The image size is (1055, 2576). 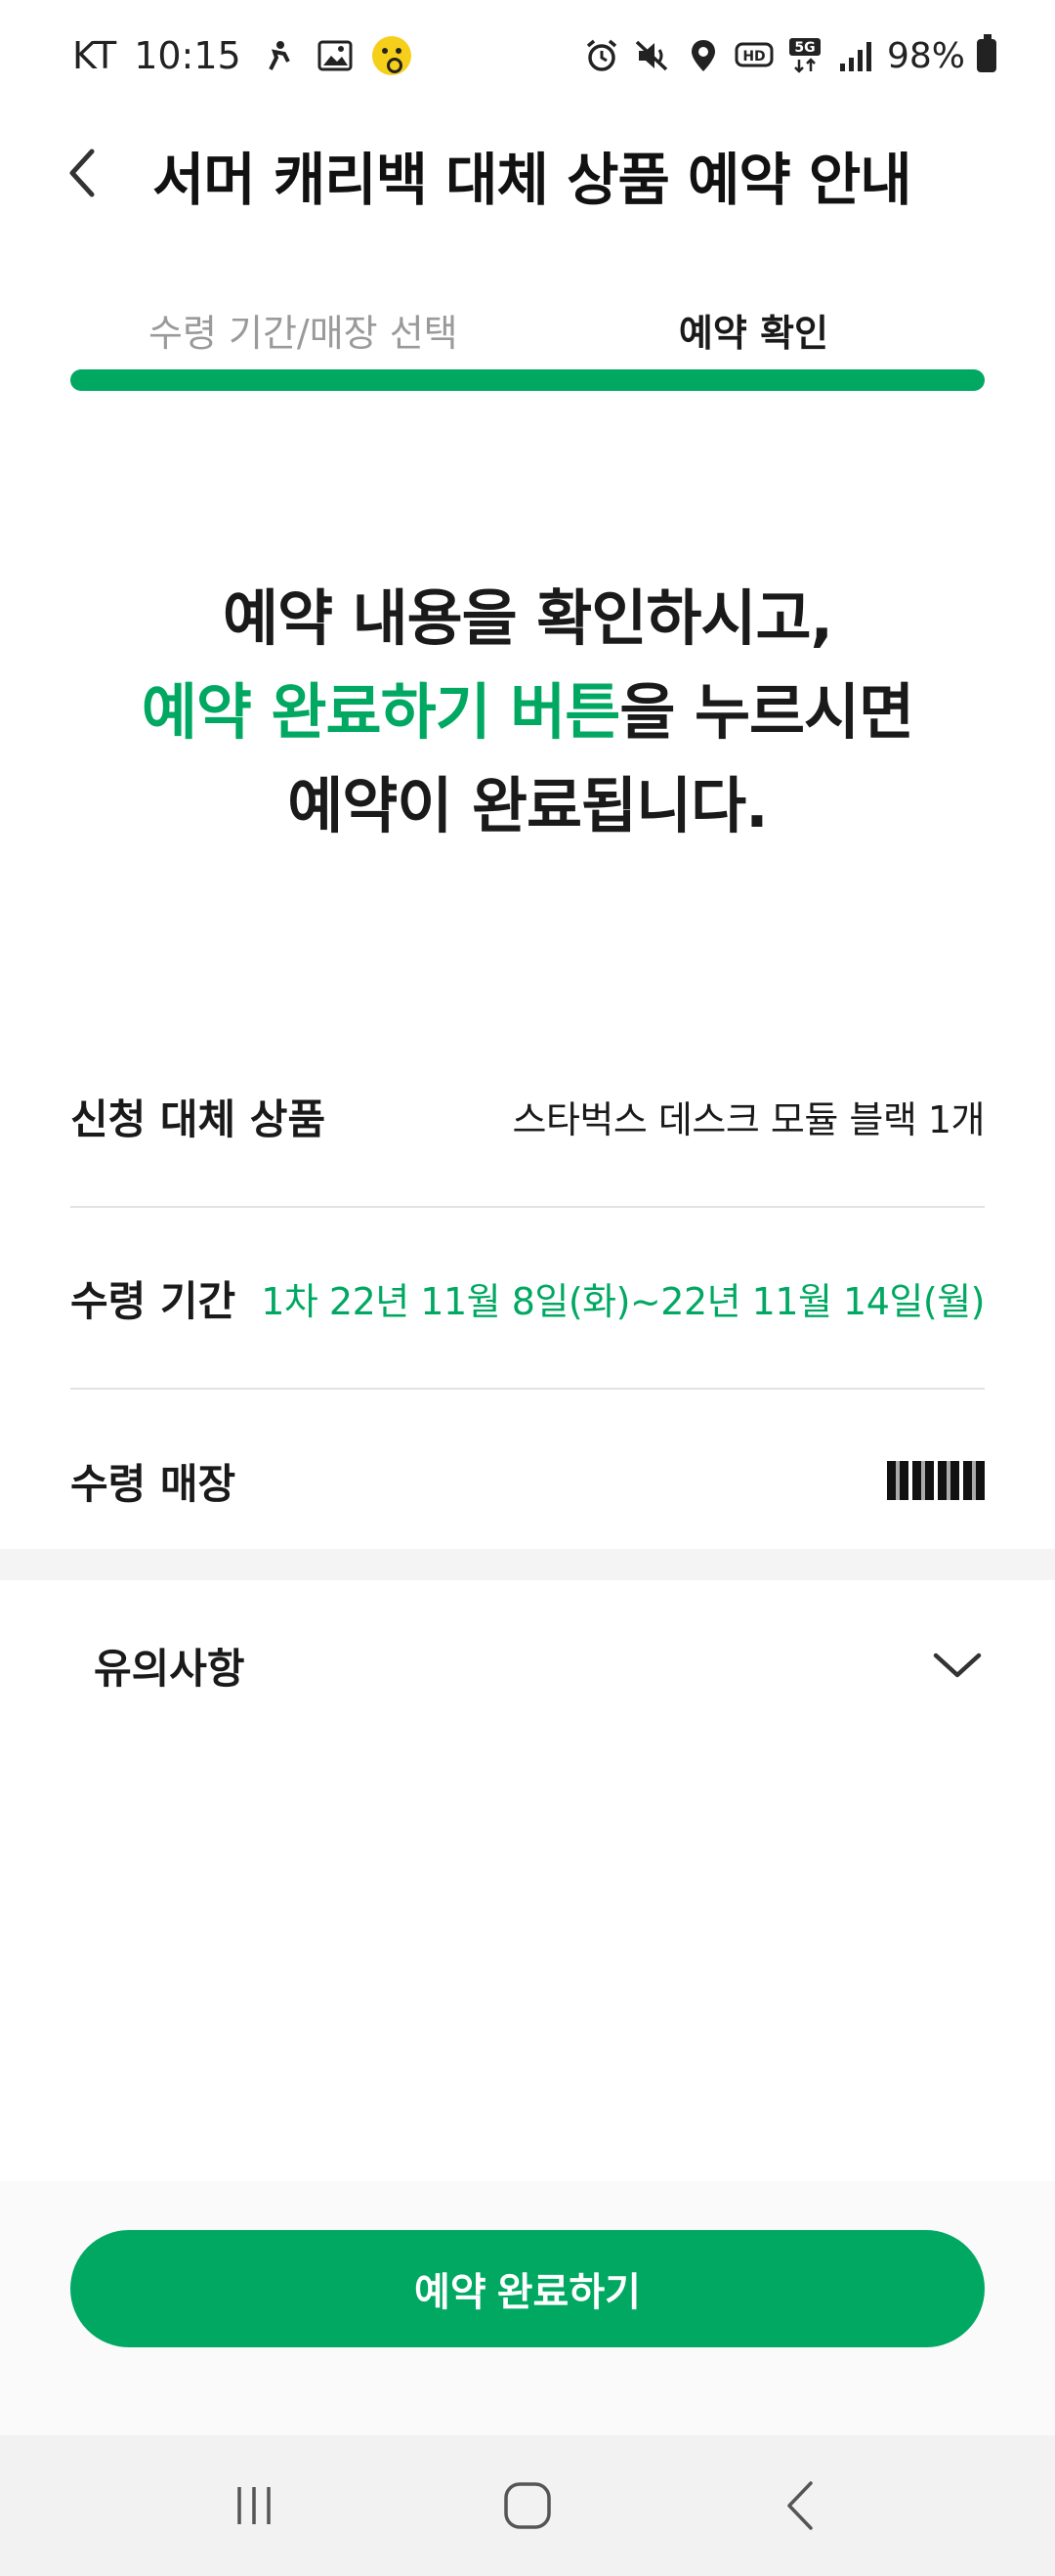 What do you see at coordinates (94, 56) in the screenshot?
I see `carrier: KT` at bounding box center [94, 56].